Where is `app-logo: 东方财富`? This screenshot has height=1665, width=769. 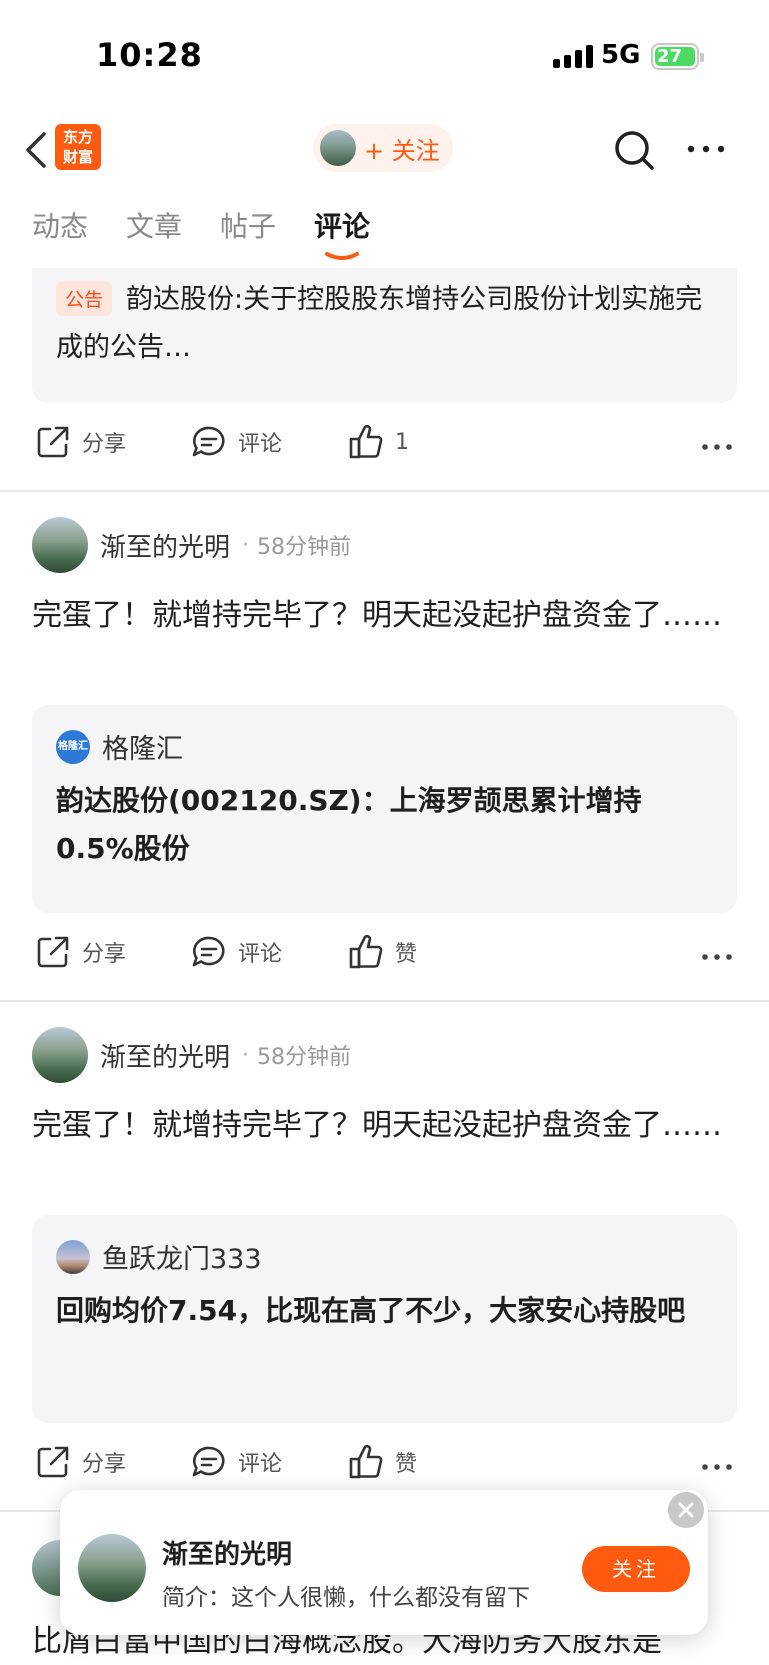 app-logo: 东方财富 is located at coordinates (78, 147).